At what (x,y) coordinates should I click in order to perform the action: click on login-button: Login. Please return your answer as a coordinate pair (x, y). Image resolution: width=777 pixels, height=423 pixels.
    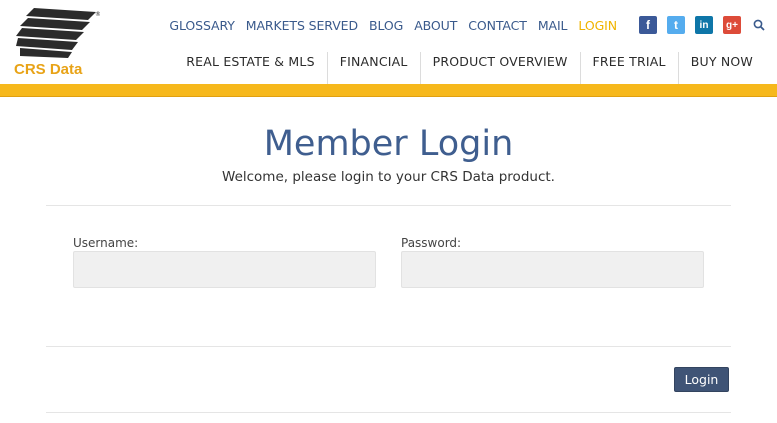
    Looking at the image, I should click on (701, 379).